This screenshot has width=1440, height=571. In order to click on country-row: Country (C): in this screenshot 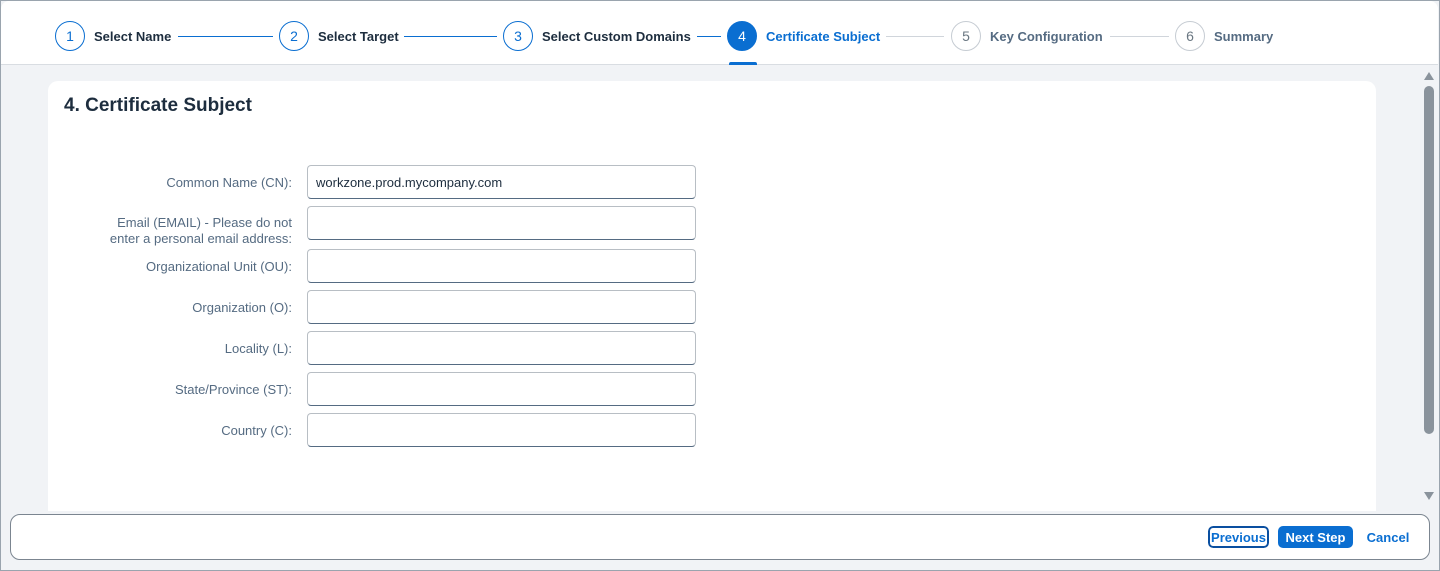, I will do `click(380, 430)`.